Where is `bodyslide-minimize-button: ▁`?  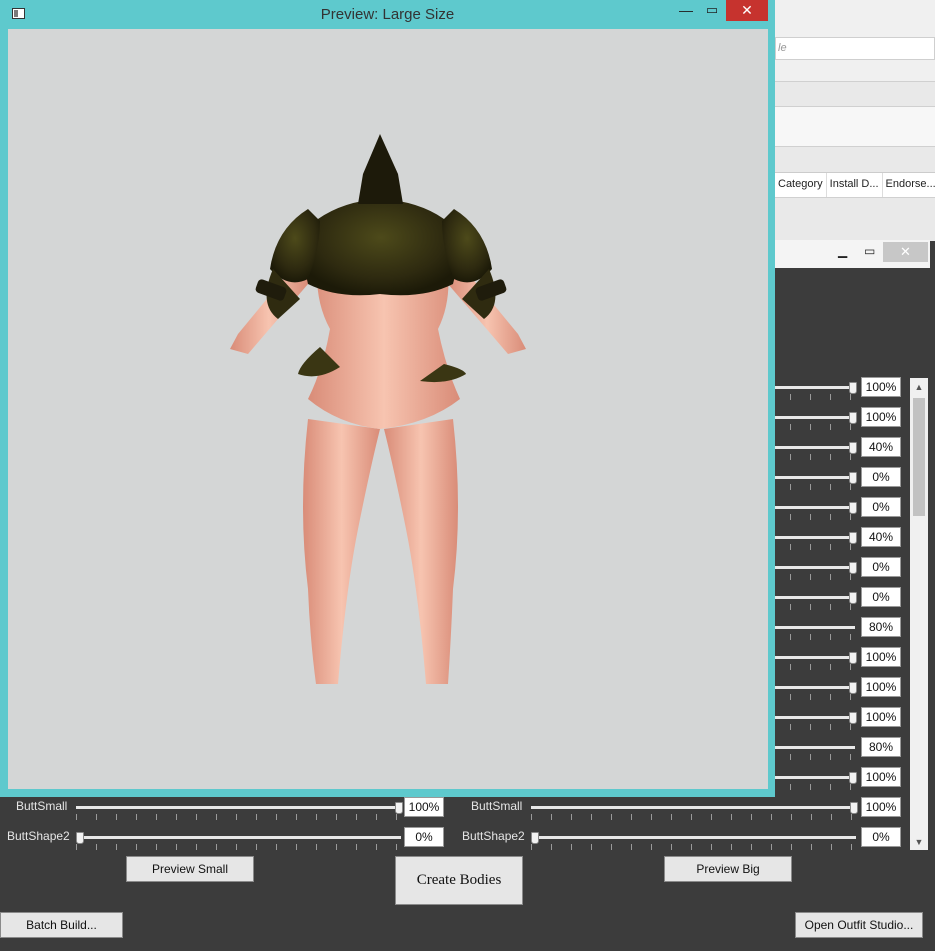
bodyslide-minimize-button: ▁ is located at coordinates (842, 251).